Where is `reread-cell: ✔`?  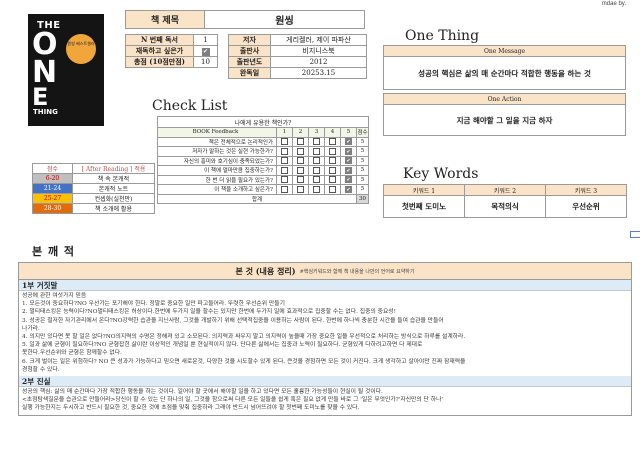
reread-cell: ✔ is located at coordinates (205, 51).